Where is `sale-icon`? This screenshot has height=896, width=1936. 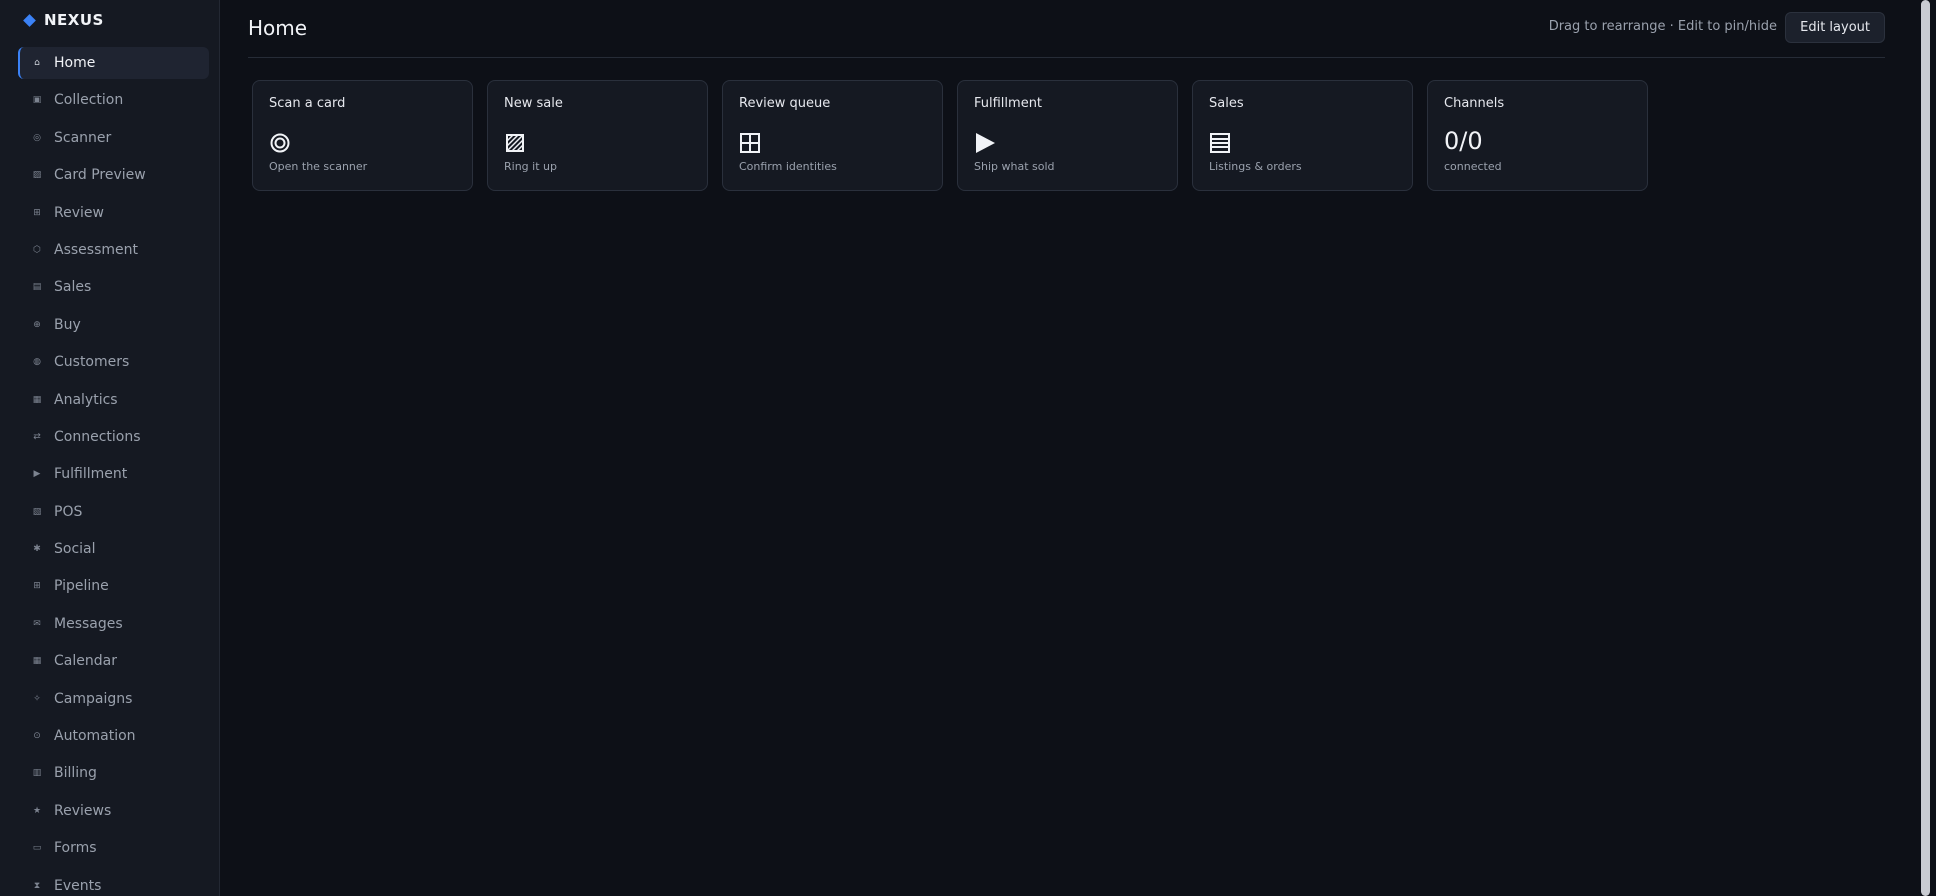 sale-icon is located at coordinates (515, 143).